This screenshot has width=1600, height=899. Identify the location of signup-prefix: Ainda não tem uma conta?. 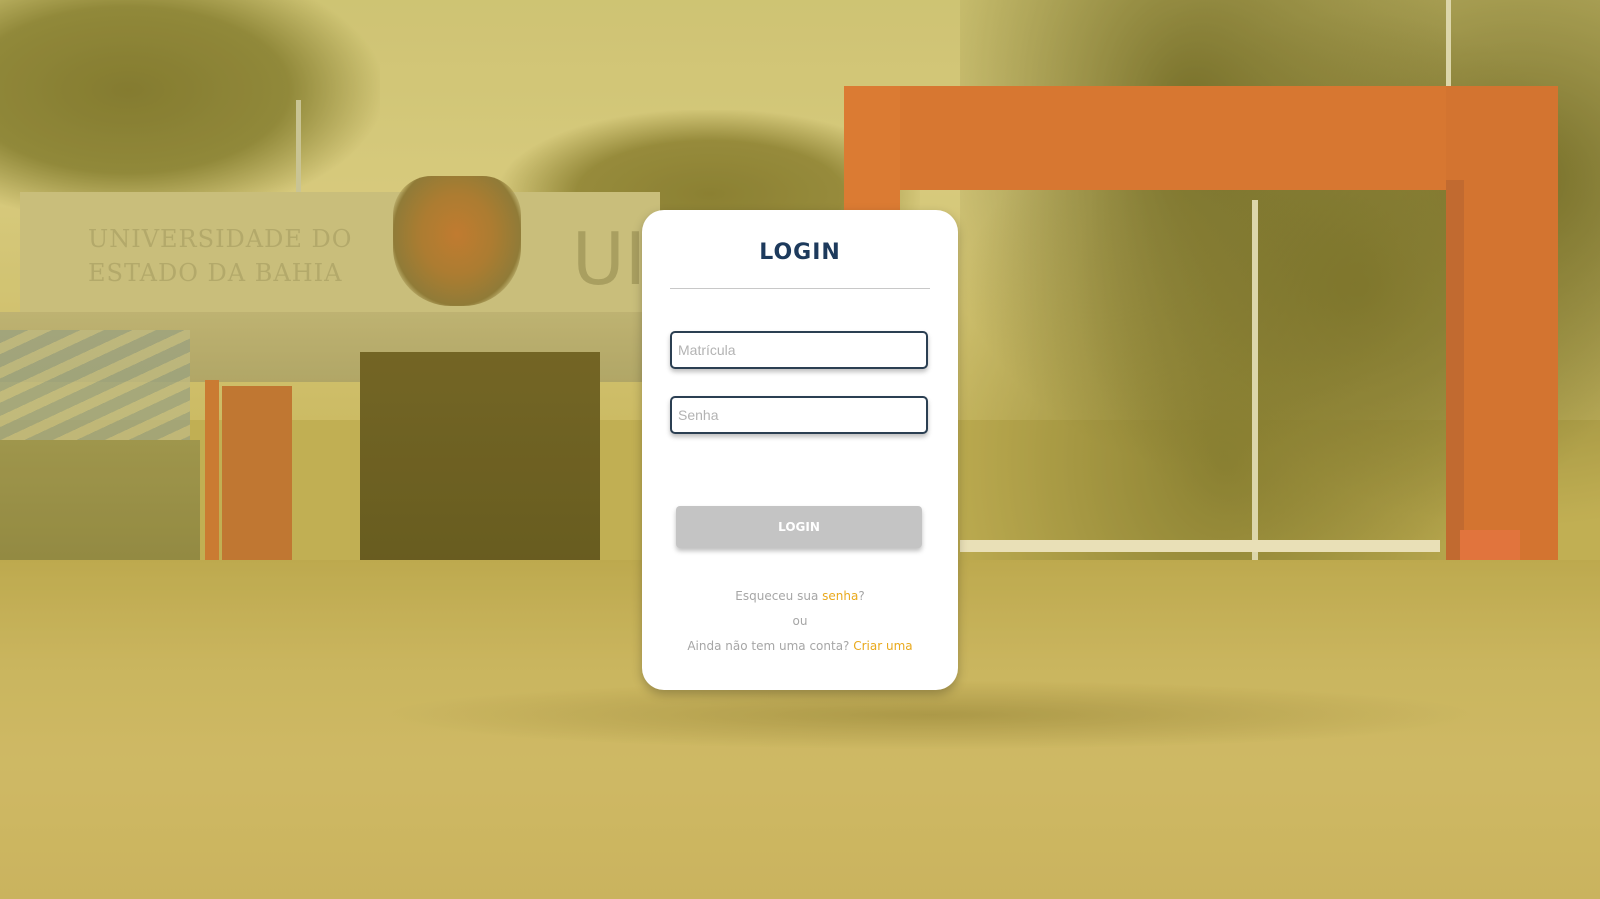
(770, 646).